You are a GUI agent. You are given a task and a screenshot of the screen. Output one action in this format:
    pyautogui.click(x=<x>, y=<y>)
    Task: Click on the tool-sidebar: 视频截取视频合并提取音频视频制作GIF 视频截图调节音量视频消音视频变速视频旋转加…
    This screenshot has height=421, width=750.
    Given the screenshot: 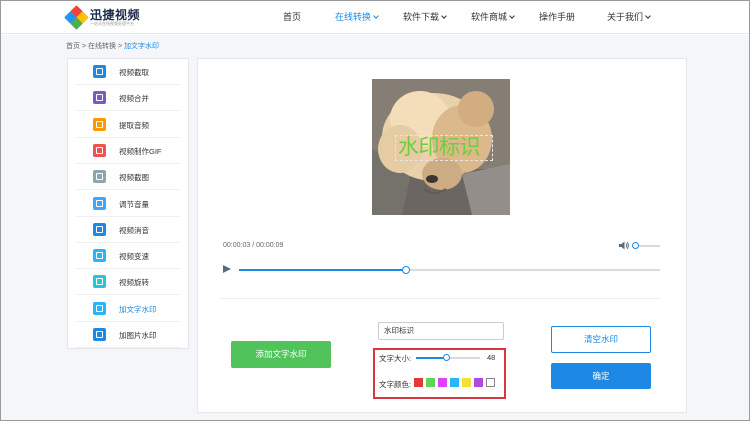 What is the action you would take?
    pyautogui.click(x=128, y=203)
    